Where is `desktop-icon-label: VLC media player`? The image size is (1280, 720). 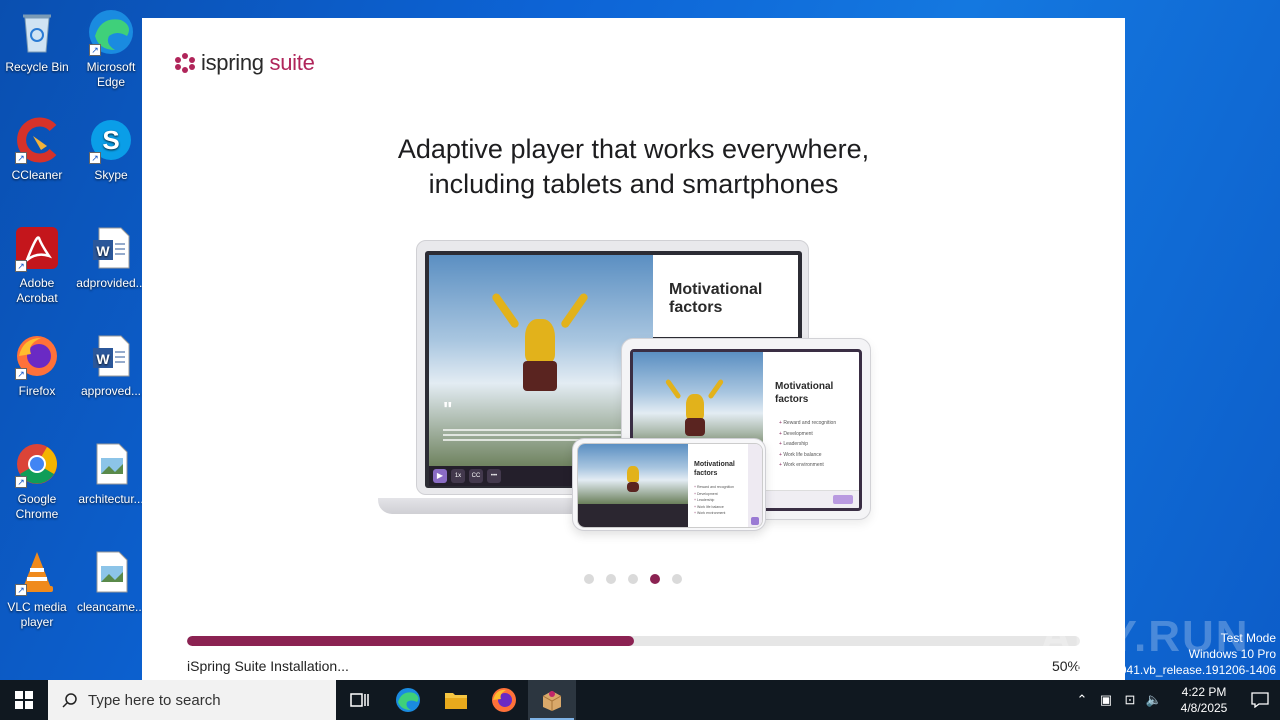
desktop-icon-label: VLC media player is located at coordinates (37, 614).